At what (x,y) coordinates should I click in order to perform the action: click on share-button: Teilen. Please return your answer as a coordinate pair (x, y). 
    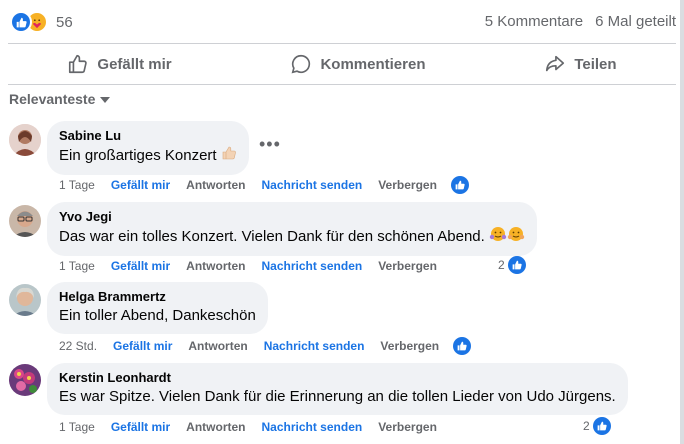
    Looking at the image, I should click on (580, 64).